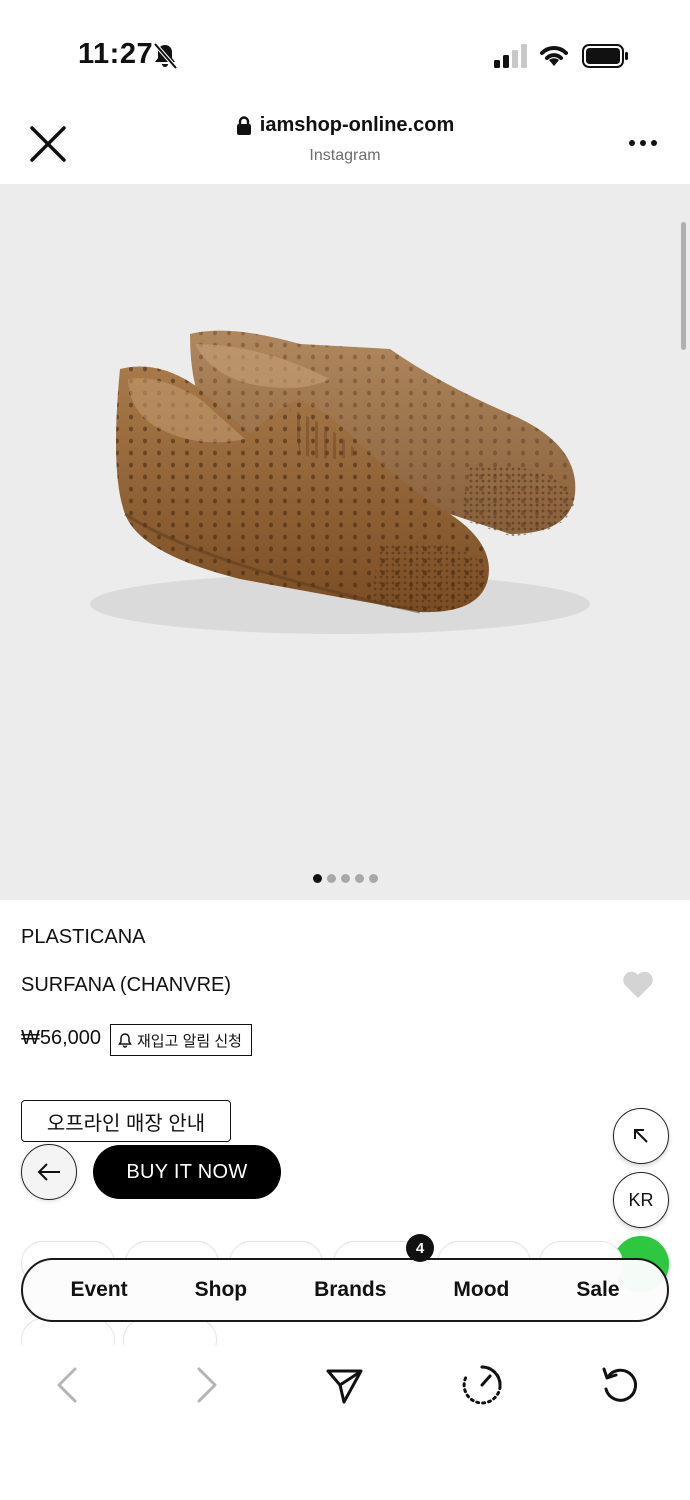 Image resolution: width=690 pixels, height=1500 pixels. I want to click on carousel-dots, so click(345, 878).